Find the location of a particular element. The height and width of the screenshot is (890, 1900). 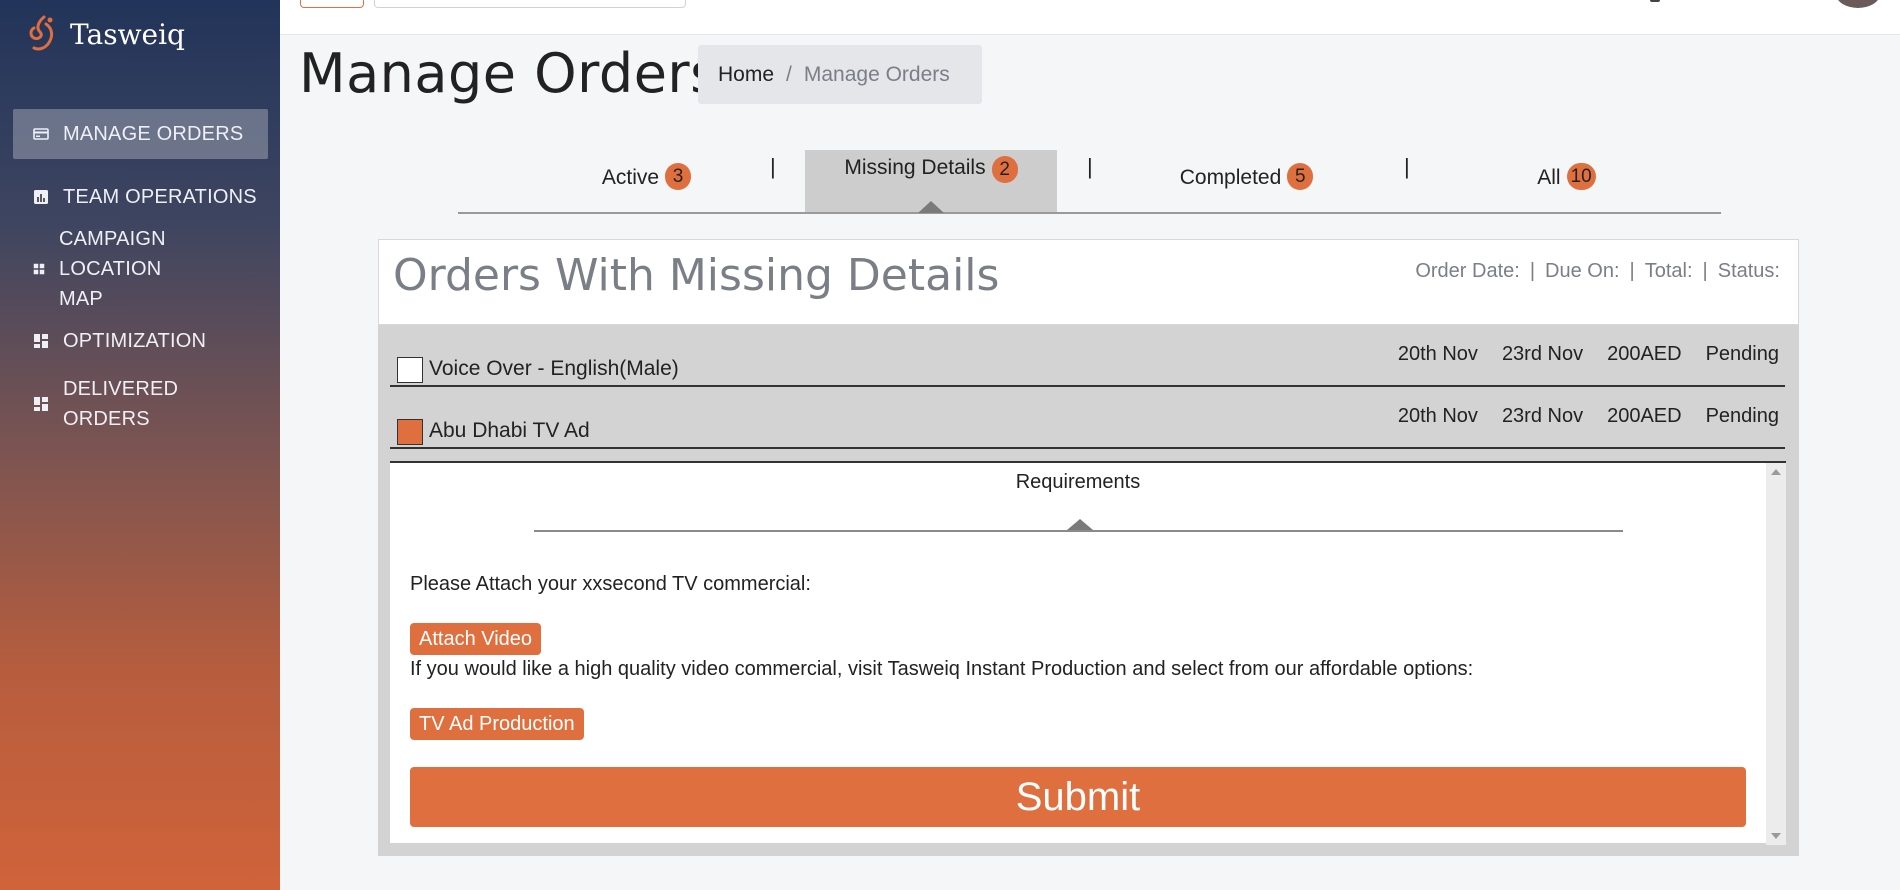

brand: Tasweiq is located at coordinates (104, 34).